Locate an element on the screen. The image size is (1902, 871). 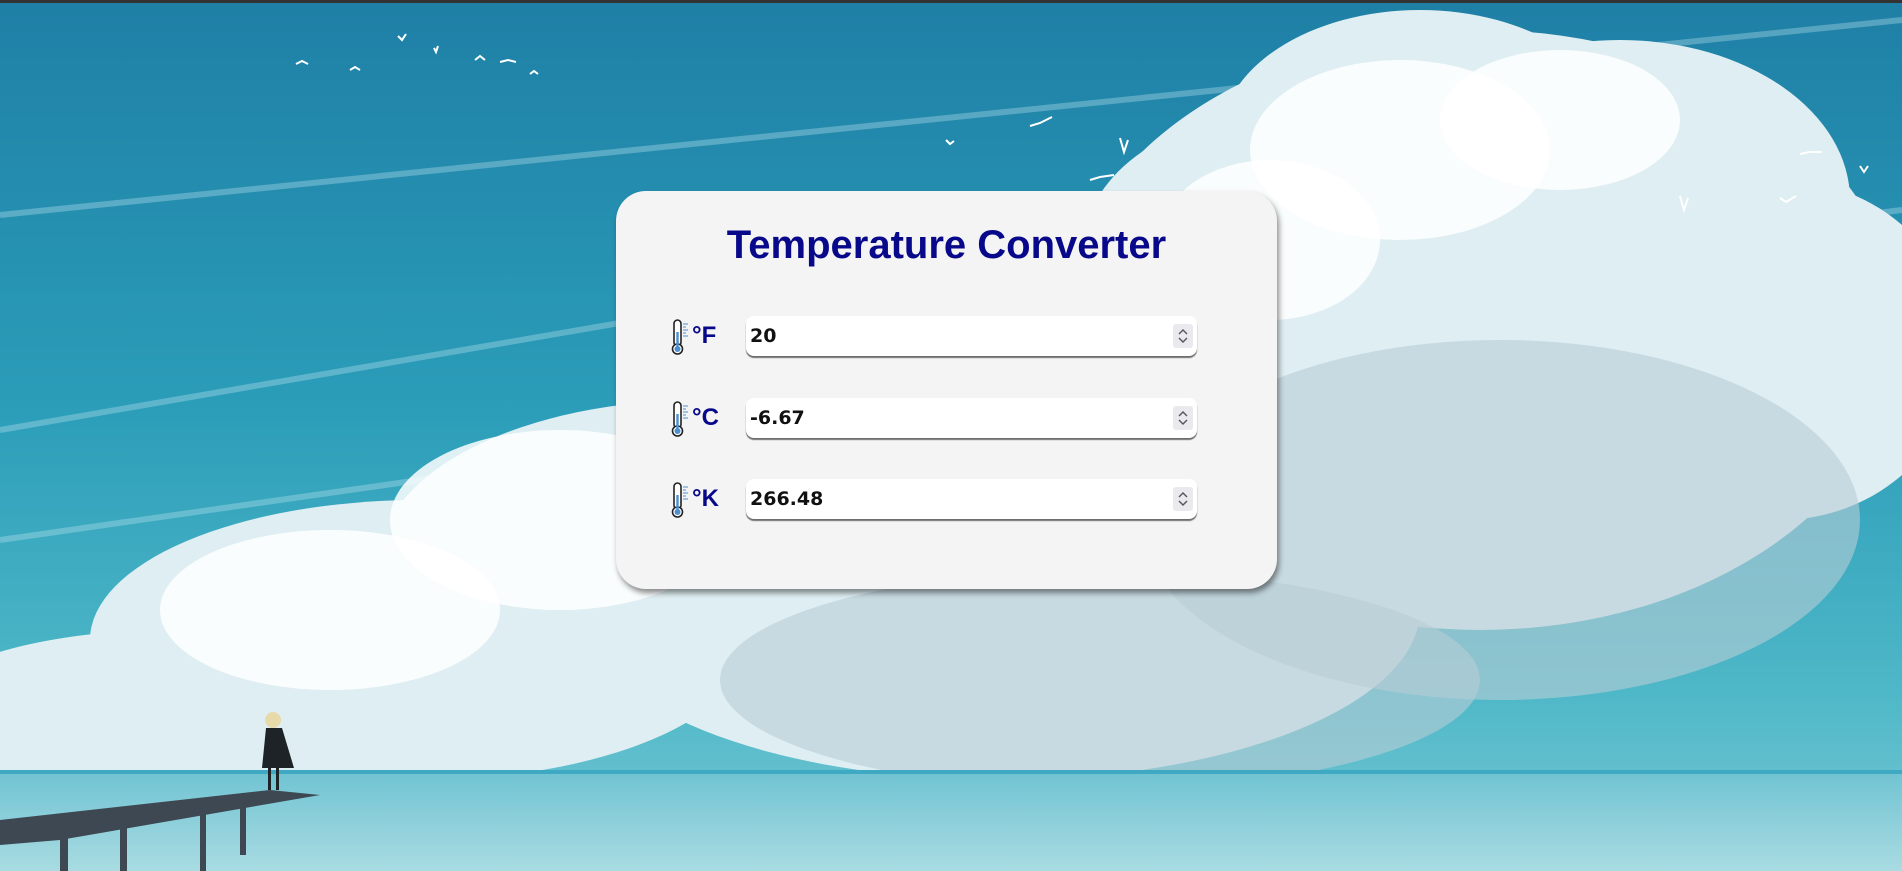
kelvin-unit-label: °K is located at coordinates (705, 498).